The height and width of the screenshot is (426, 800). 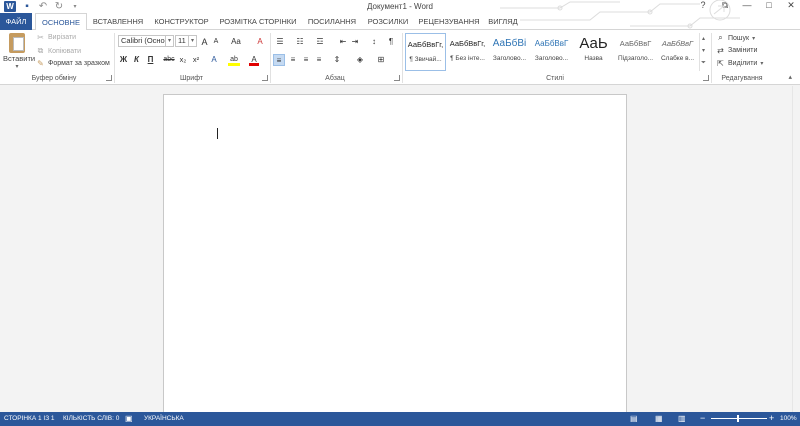 What do you see at coordinates (739, 38) in the screenshot?
I see `find-label: Пошук` at bounding box center [739, 38].